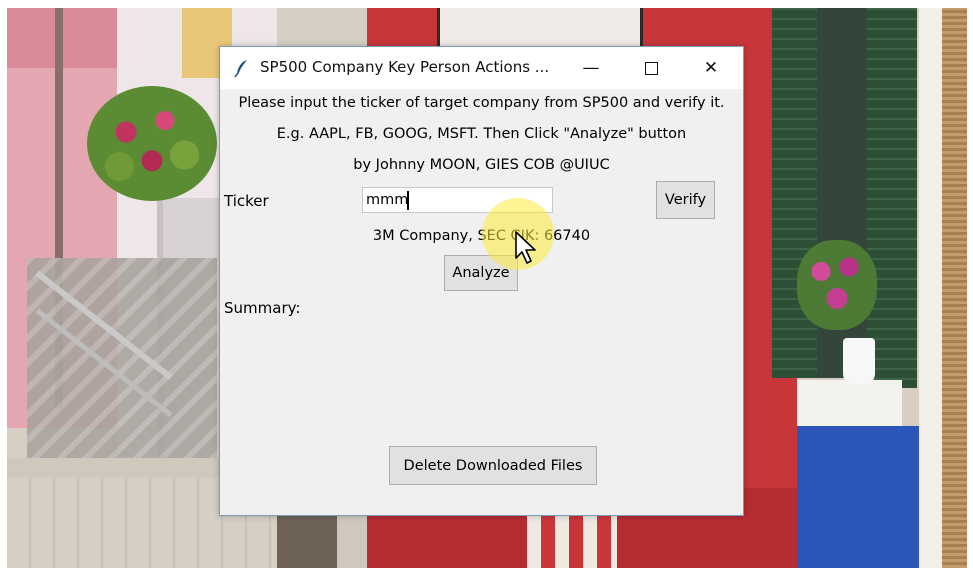 The height and width of the screenshot is (574, 973). Describe the element at coordinates (527, 250) in the screenshot. I see `mouse-pointer-icon` at that location.